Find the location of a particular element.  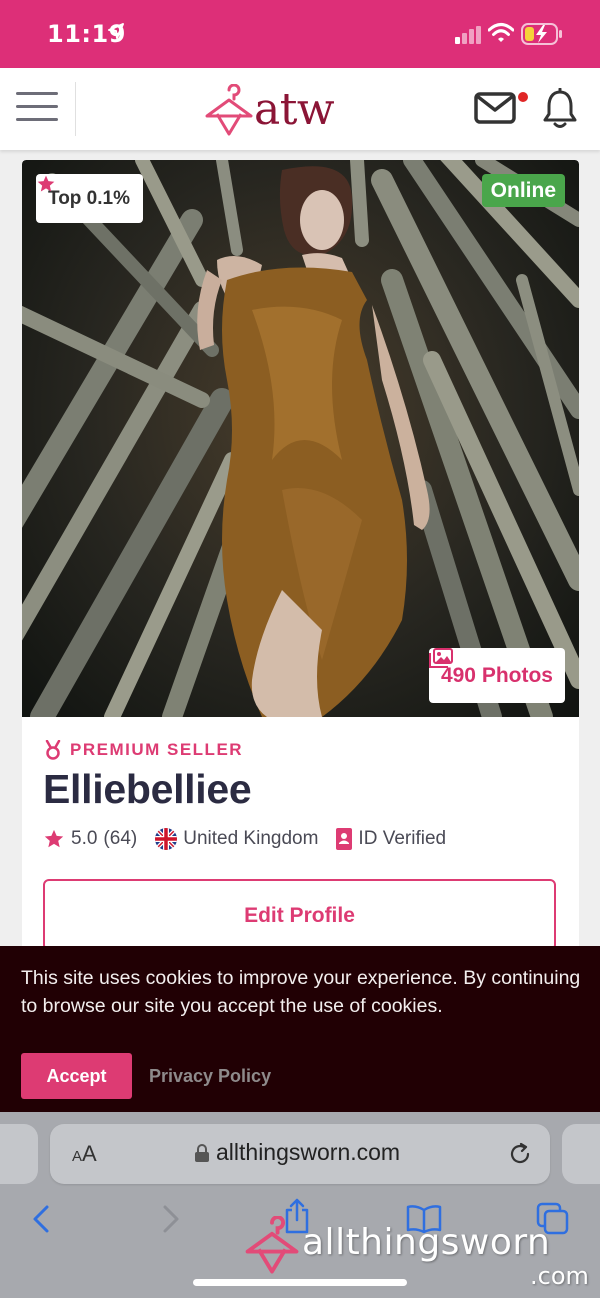

premium-seller-label: PREMIUM SELLER is located at coordinates (143, 750).